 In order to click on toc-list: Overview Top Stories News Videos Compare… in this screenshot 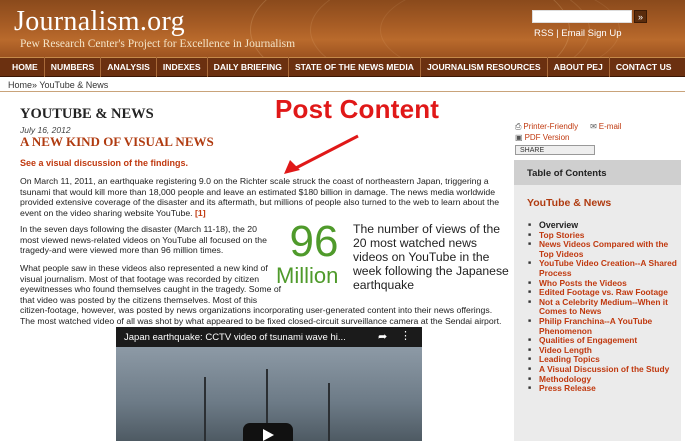, I will do `click(604, 307)`.